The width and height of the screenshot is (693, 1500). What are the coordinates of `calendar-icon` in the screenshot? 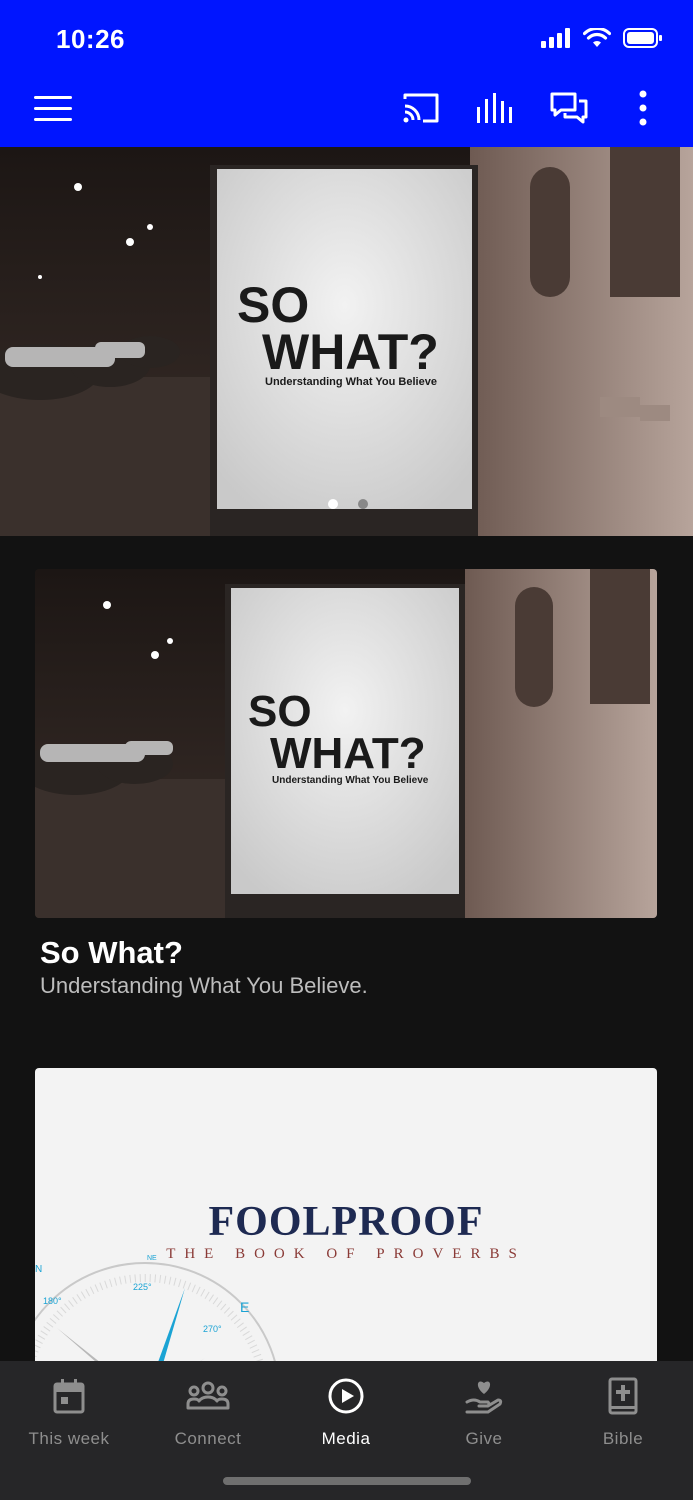 It's located at (69, 1396).